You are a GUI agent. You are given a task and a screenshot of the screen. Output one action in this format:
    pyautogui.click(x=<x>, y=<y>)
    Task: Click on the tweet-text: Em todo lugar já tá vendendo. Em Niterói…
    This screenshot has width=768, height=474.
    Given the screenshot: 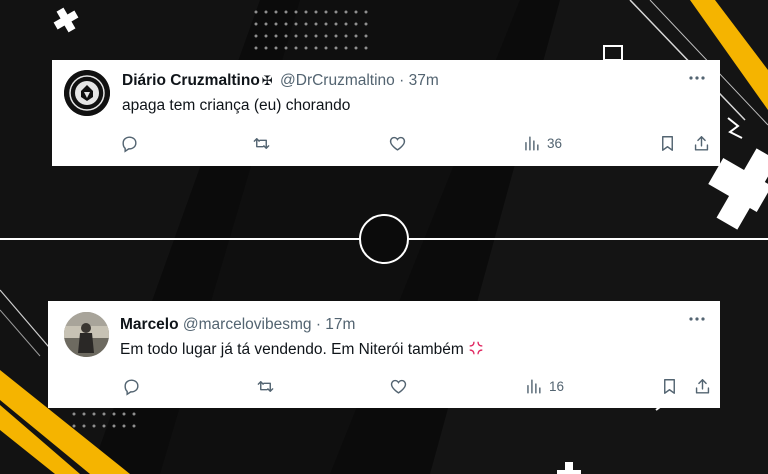 What is the action you would take?
    pyautogui.click(x=292, y=349)
    